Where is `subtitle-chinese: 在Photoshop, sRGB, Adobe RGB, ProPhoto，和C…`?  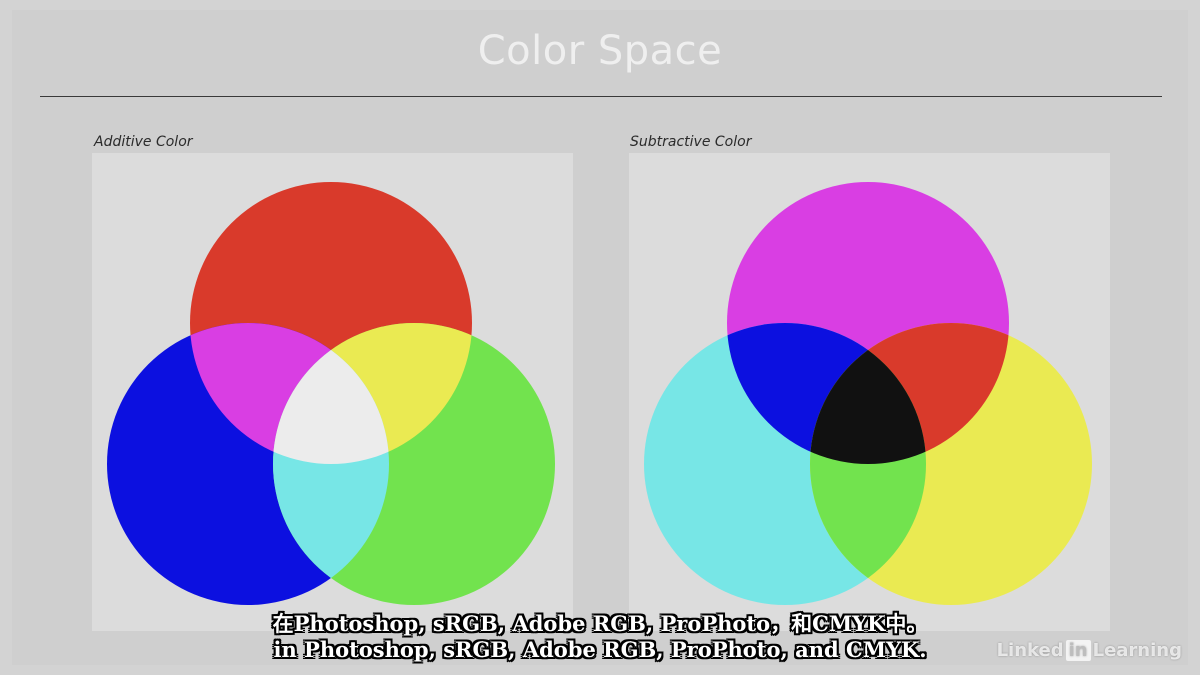 subtitle-chinese: 在Photoshop, sRGB, Adobe RGB, ProPhoto，和C… is located at coordinates (600, 623).